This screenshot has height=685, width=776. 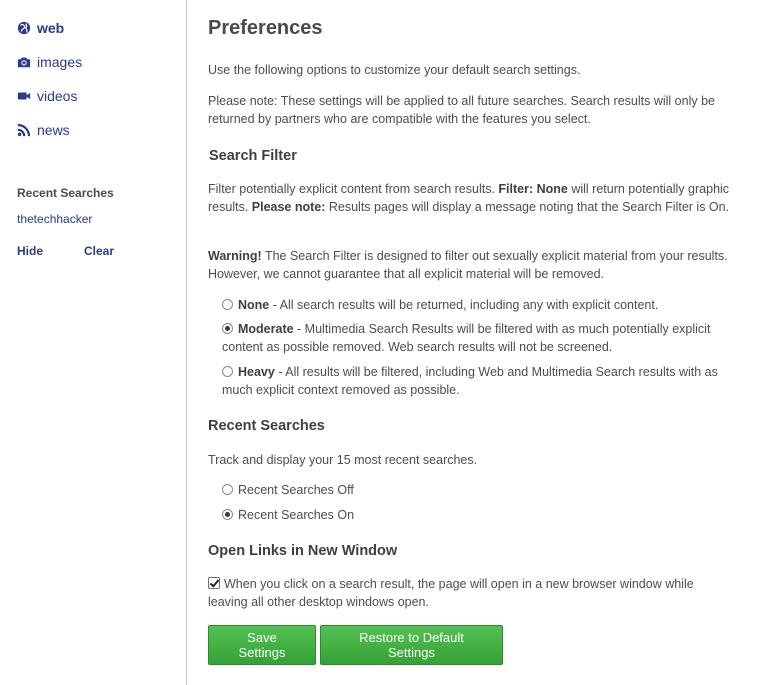 I want to click on nav-item-news: news, so click(x=49, y=130).